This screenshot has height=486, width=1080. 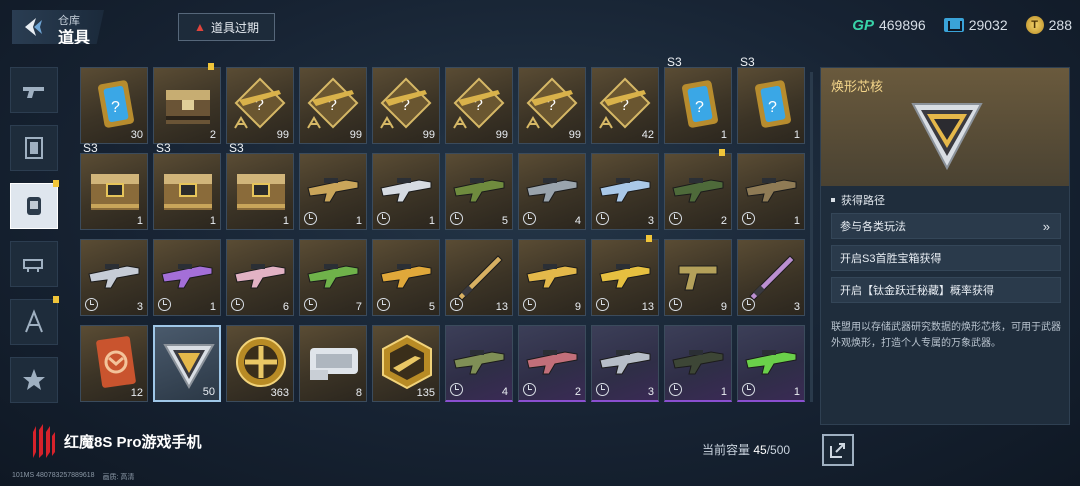 I want to click on inventory-slot: ? 30, so click(x=114, y=105).